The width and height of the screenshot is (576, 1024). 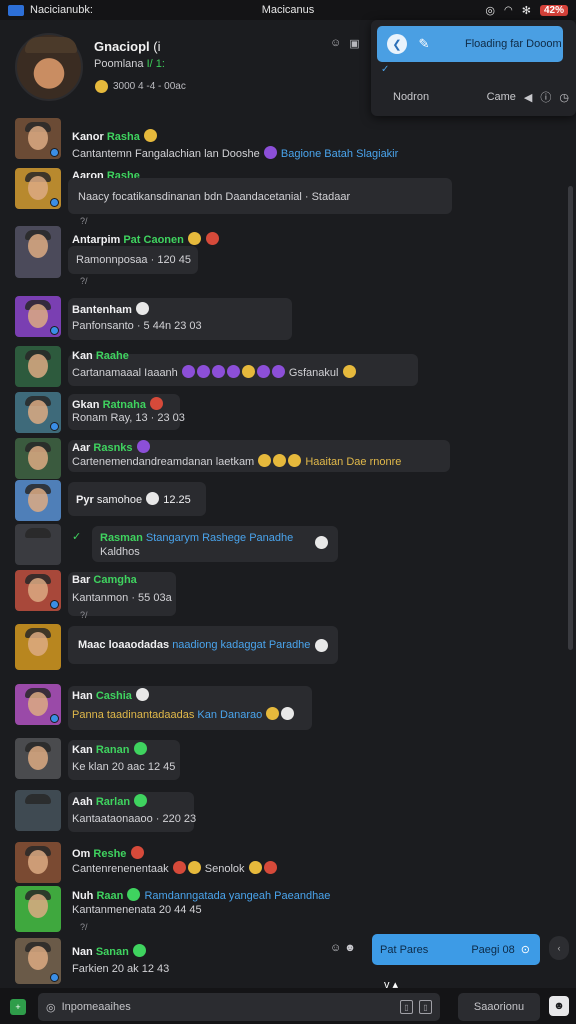 What do you see at coordinates (528, 97) in the screenshot?
I see `volume-icon: ◀` at bounding box center [528, 97].